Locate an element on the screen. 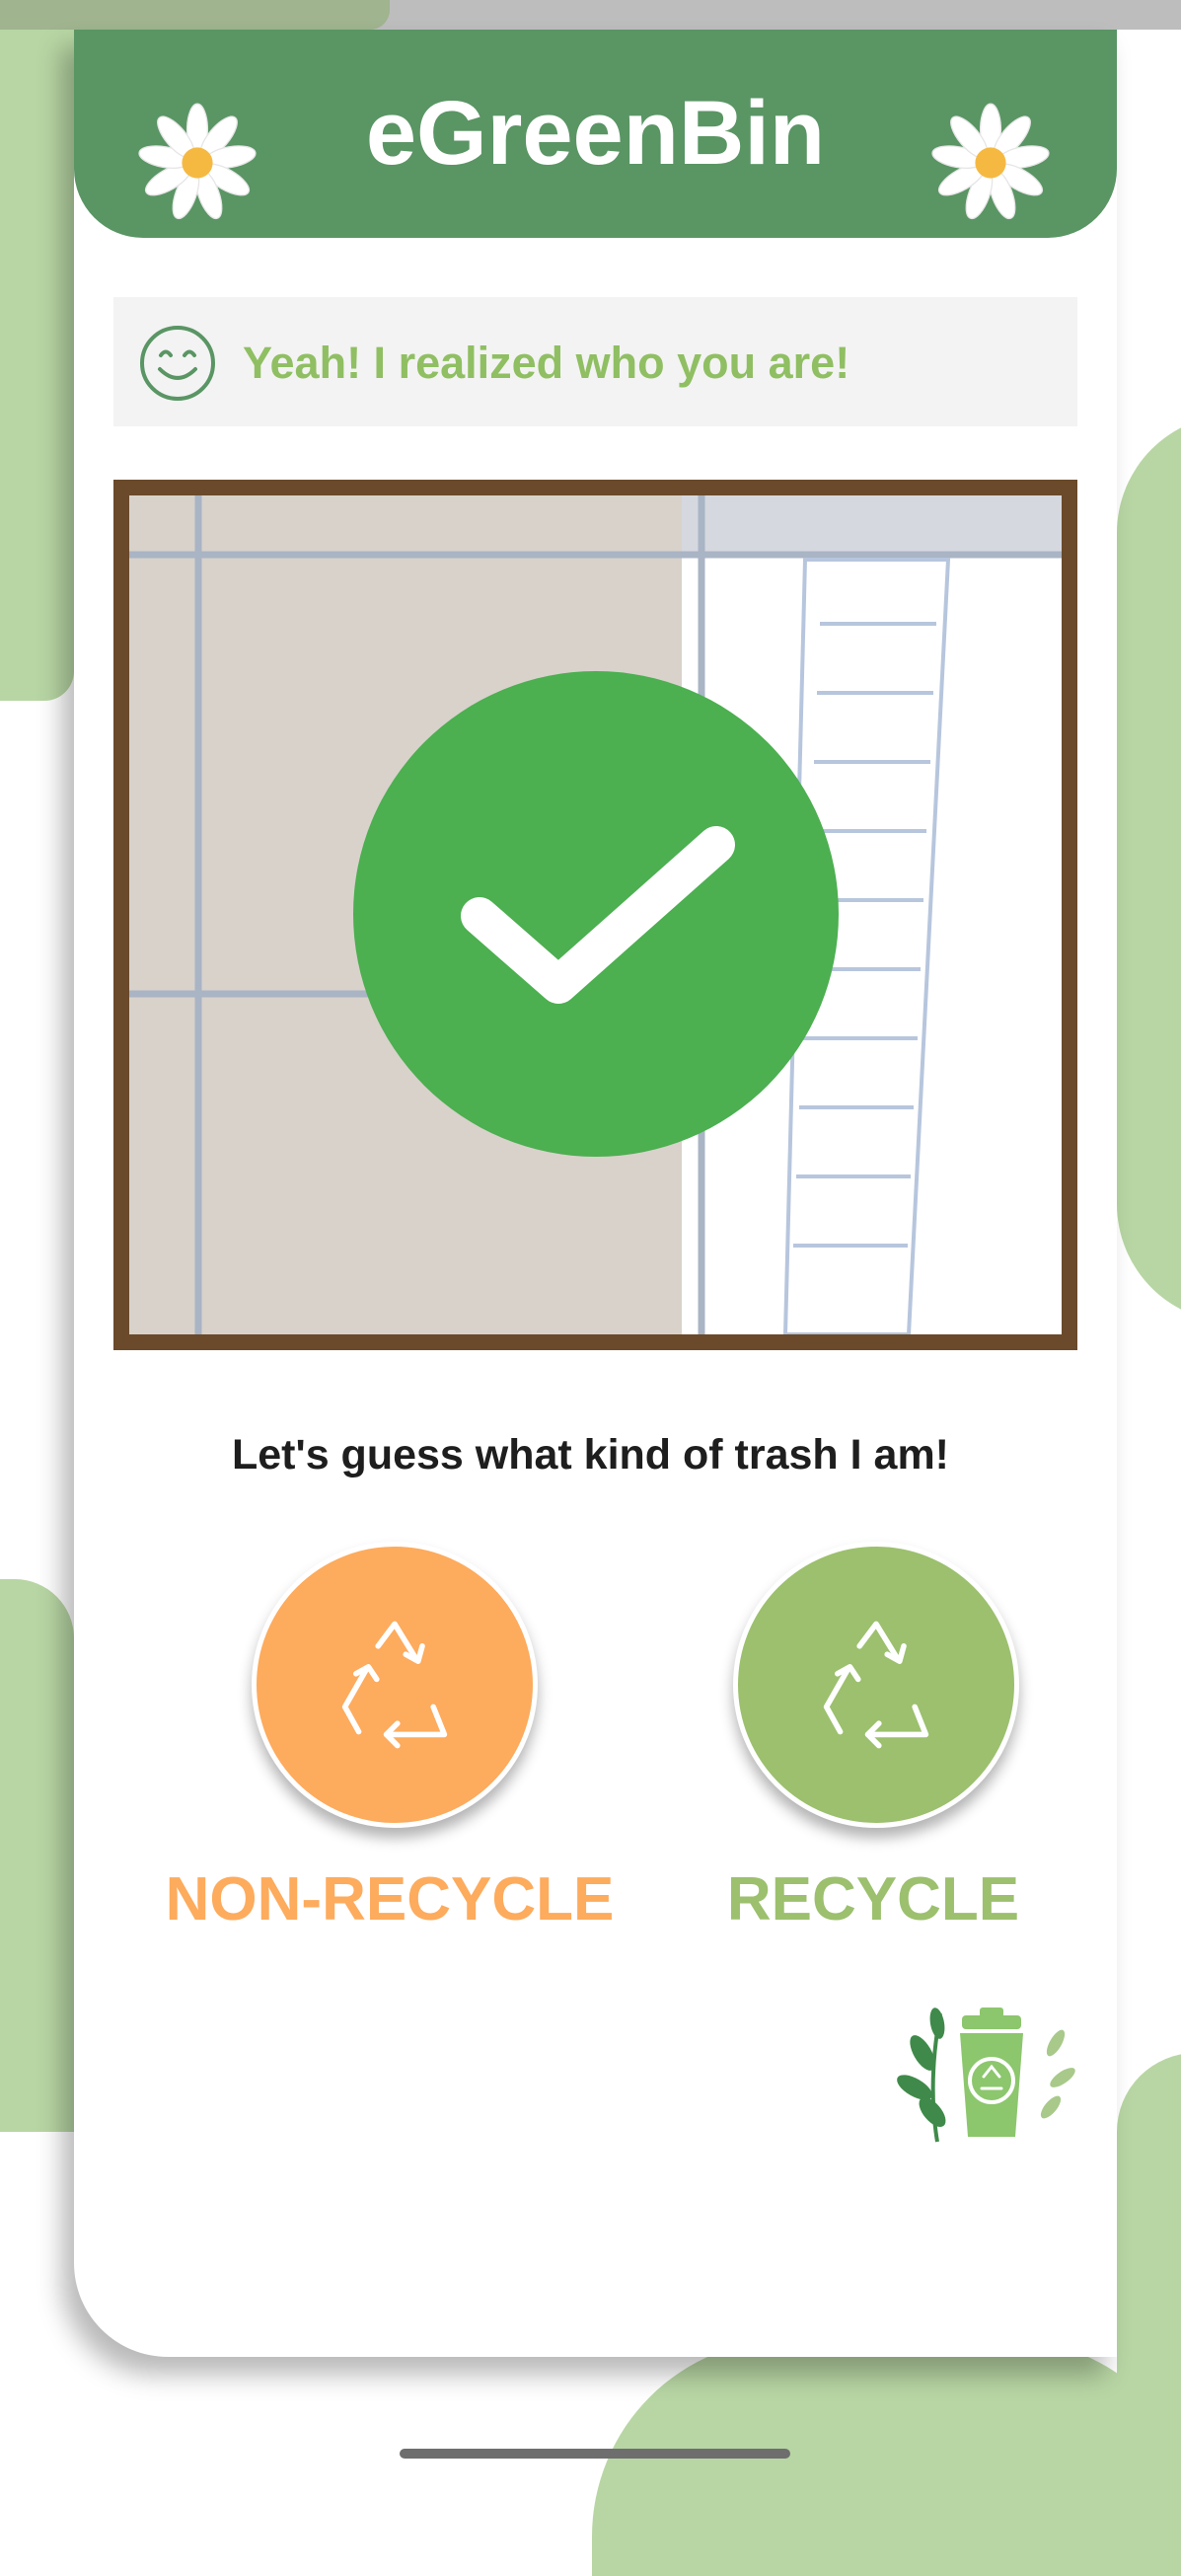 The width and height of the screenshot is (1181, 2576). background-blob-left-bottom is located at coordinates (37, 1855).